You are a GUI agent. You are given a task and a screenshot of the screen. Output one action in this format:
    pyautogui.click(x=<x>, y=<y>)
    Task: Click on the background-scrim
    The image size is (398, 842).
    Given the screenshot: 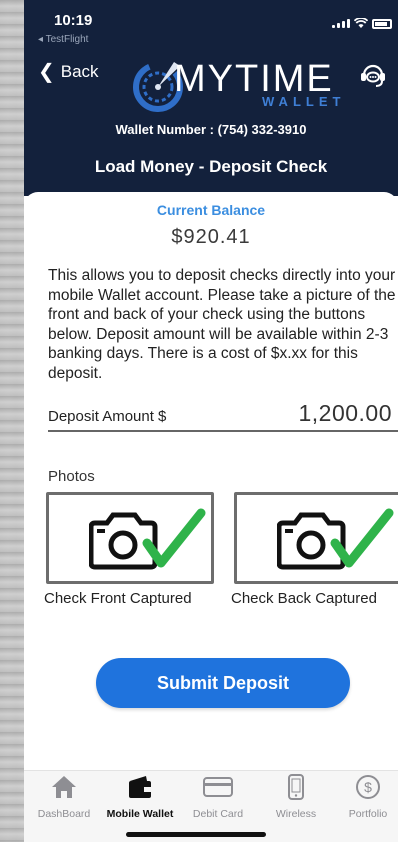 What is the action you would take?
    pyautogui.click(x=12, y=421)
    